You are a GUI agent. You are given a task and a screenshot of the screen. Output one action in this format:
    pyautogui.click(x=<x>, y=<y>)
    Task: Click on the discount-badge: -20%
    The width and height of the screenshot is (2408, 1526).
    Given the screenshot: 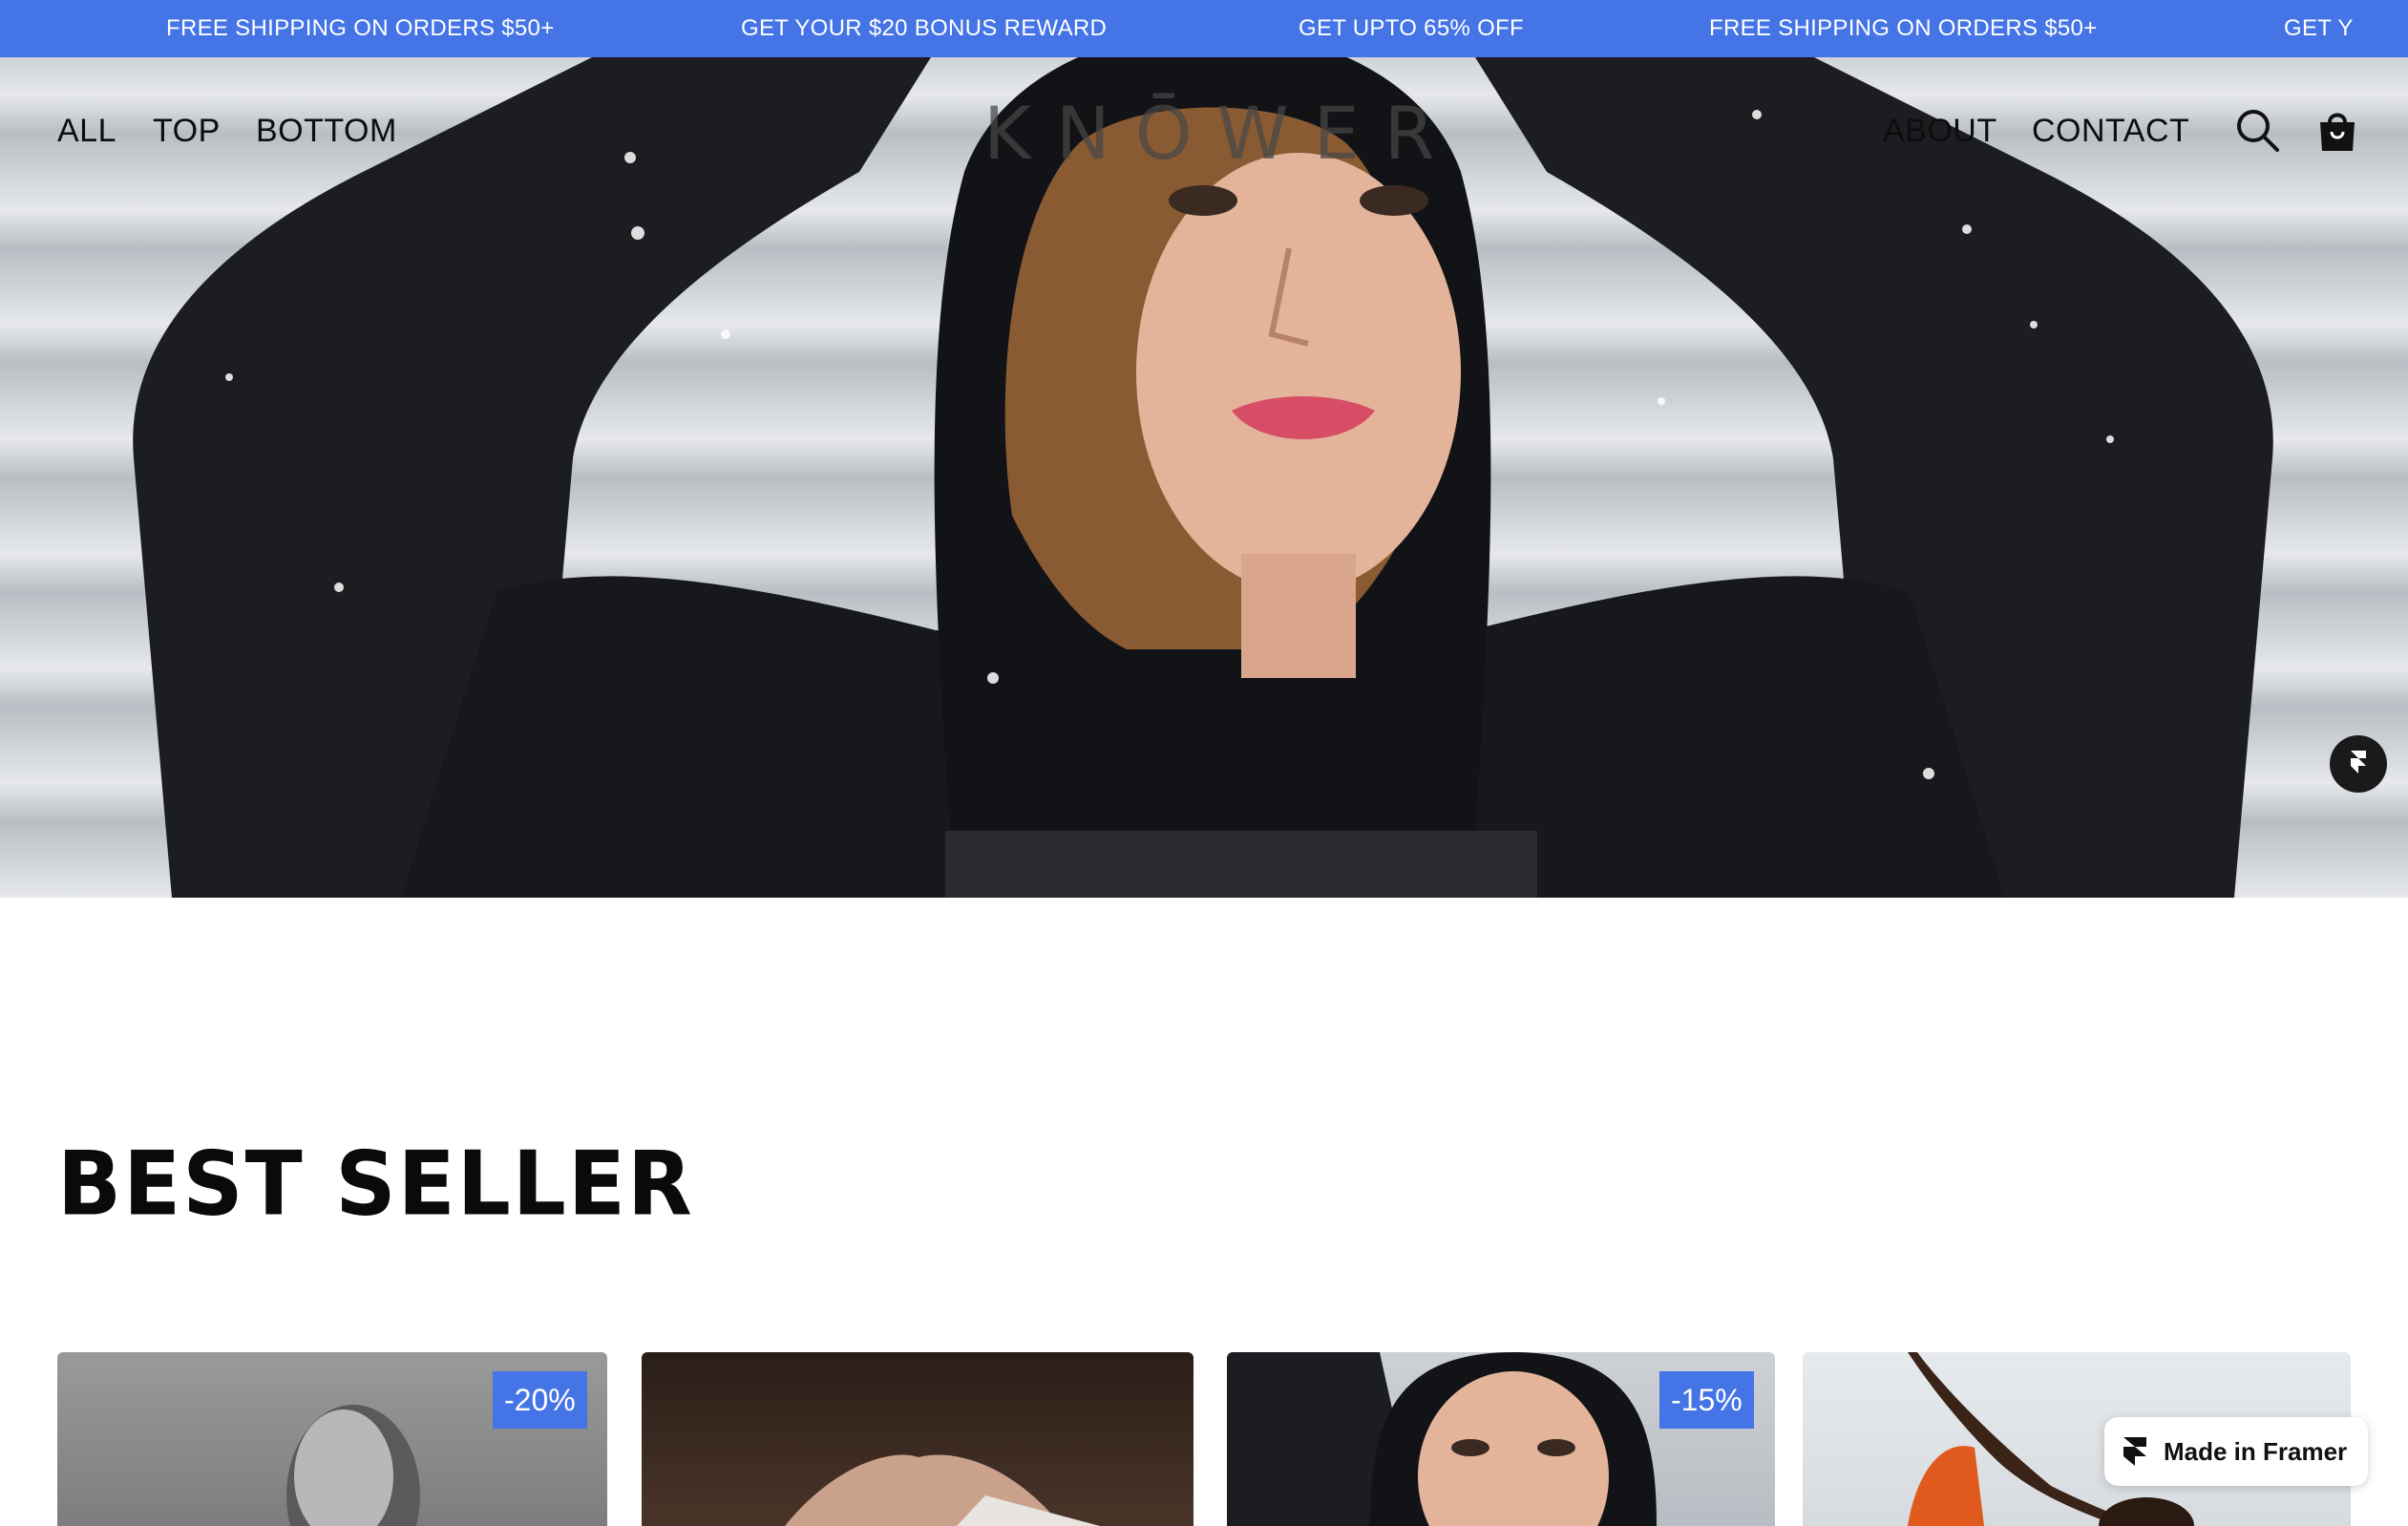 What is the action you would take?
    pyautogui.click(x=540, y=1400)
    